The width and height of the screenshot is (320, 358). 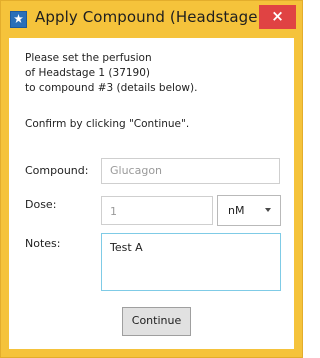 What do you see at coordinates (157, 17) in the screenshot?
I see `window-title: Apply Compound (Headstage 1)` at bounding box center [157, 17].